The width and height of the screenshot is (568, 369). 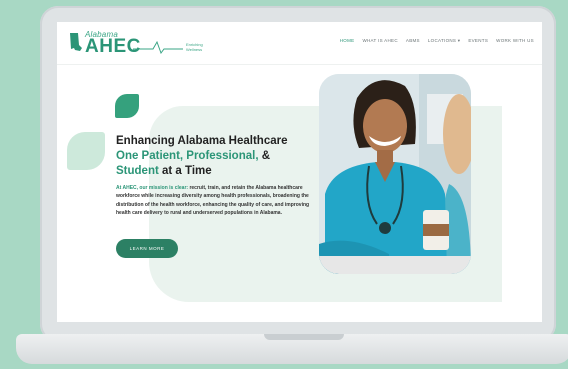 What do you see at coordinates (304, 337) in the screenshot?
I see `laptop-notch` at bounding box center [304, 337].